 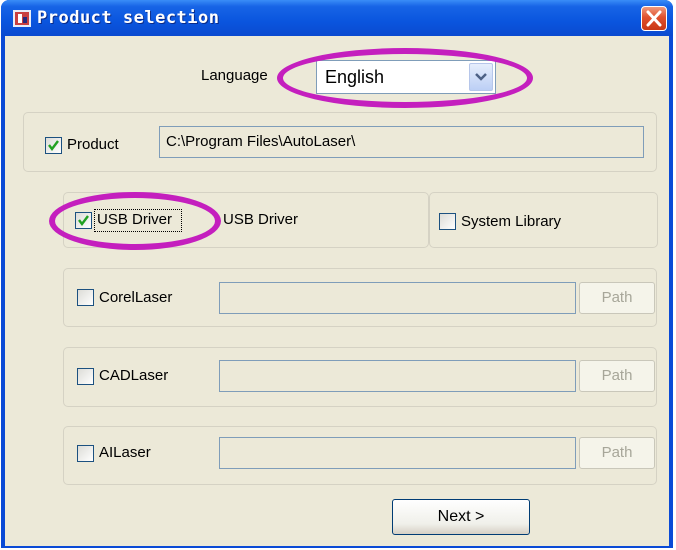 I want to click on checkmark-icon, so click(x=53, y=145).